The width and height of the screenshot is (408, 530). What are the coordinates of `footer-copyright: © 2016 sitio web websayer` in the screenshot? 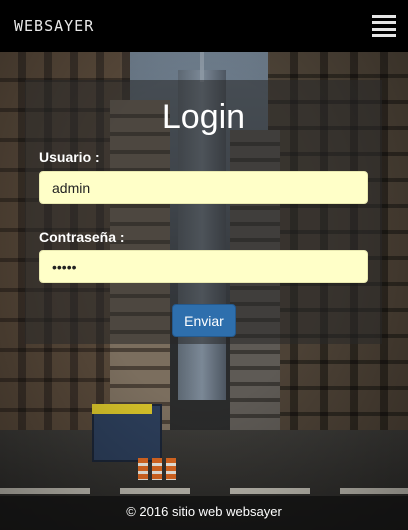 It's located at (204, 511).